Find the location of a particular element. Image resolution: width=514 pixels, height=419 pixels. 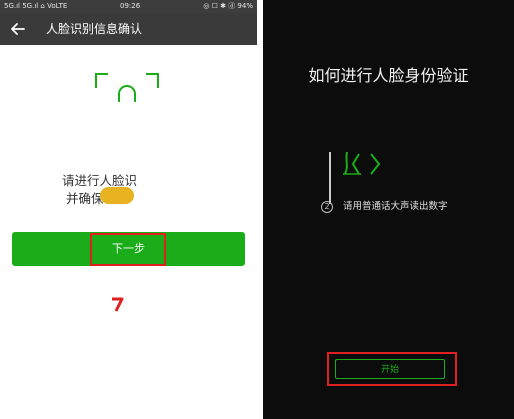

step-number: 2 is located at coordinates (327, 207).